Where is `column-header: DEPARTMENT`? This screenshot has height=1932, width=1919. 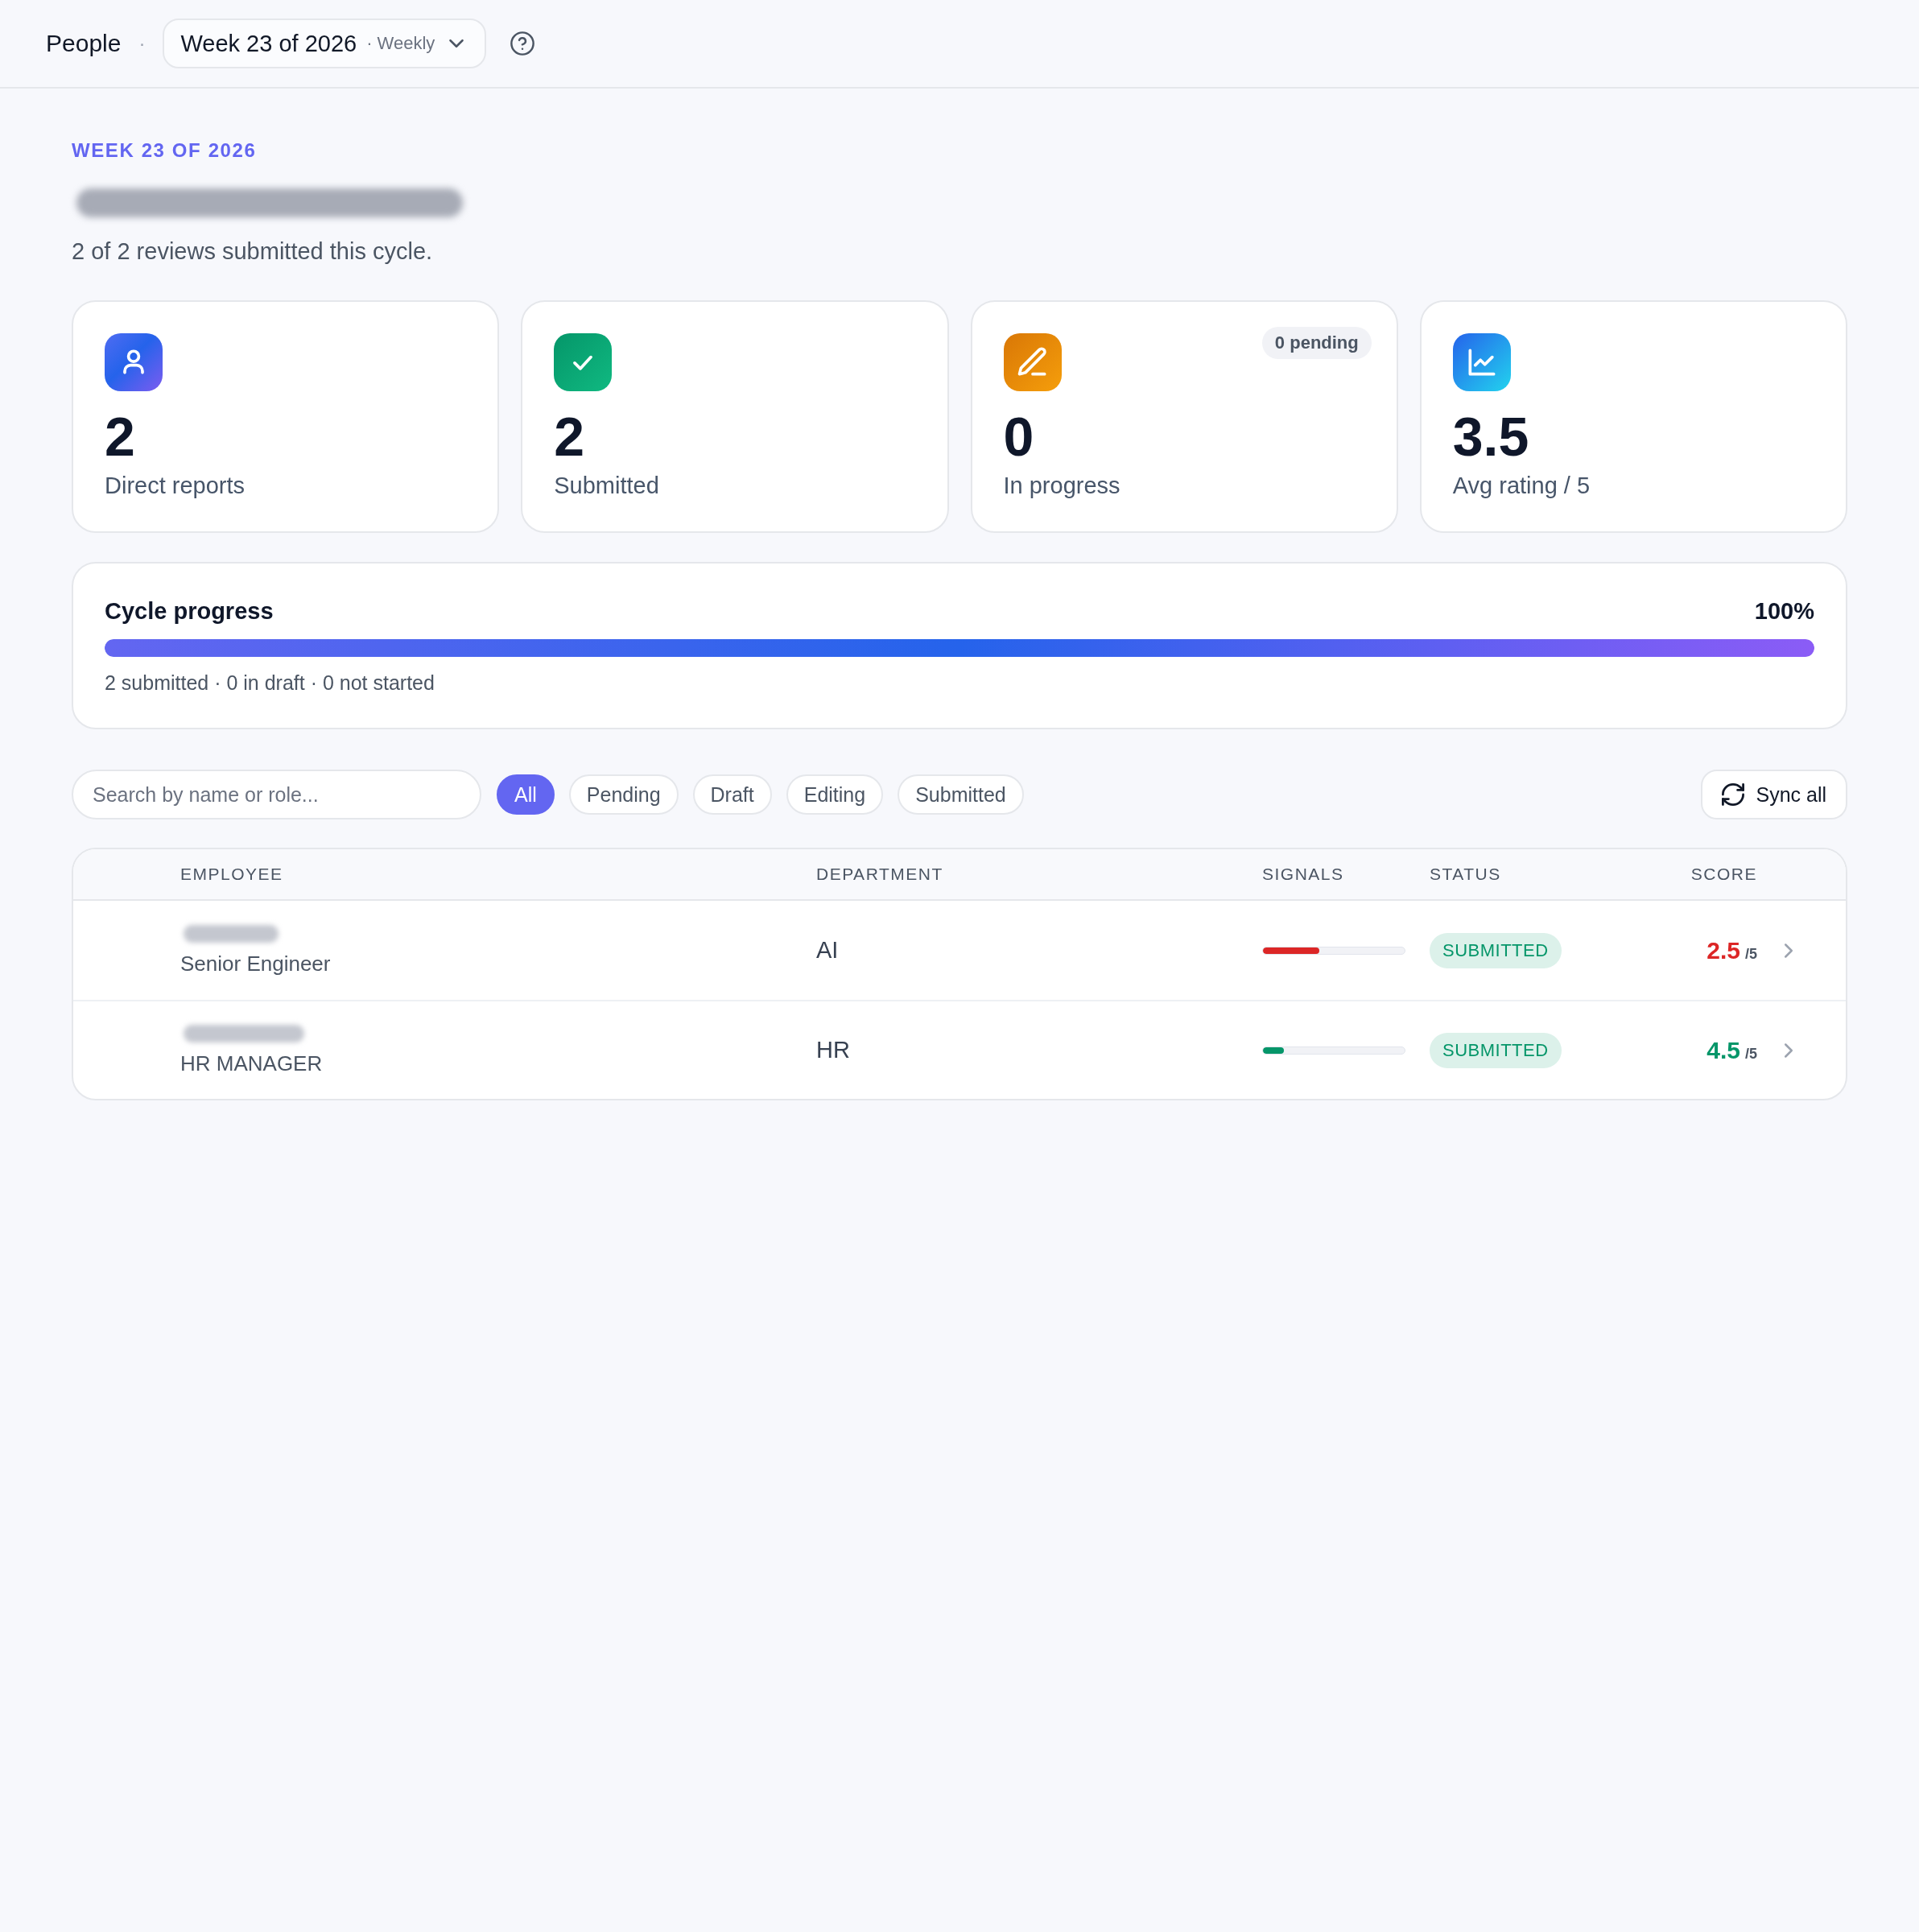 column-header: DEPARTMENT is located at coordinates (879, 874).